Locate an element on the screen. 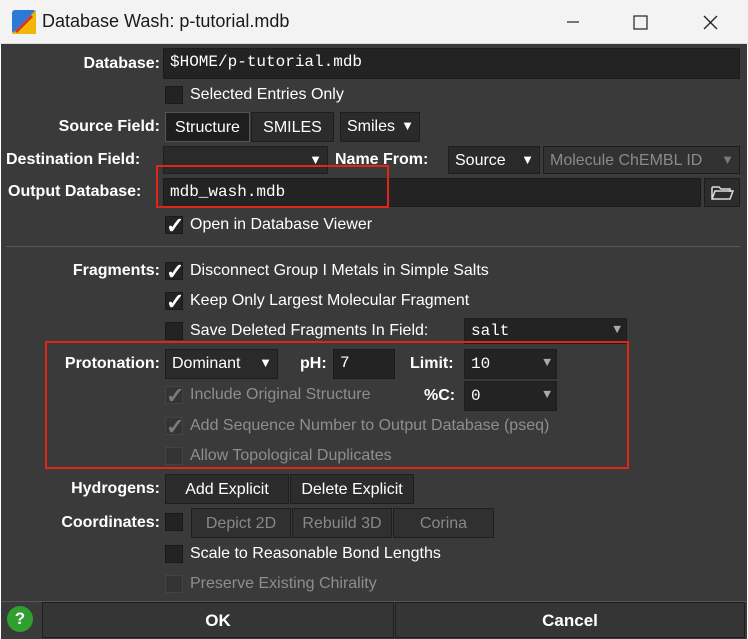 This screenshot has width=748, height=639. disconnect-checkbox: ✓ is located at coordinates (174, 272).